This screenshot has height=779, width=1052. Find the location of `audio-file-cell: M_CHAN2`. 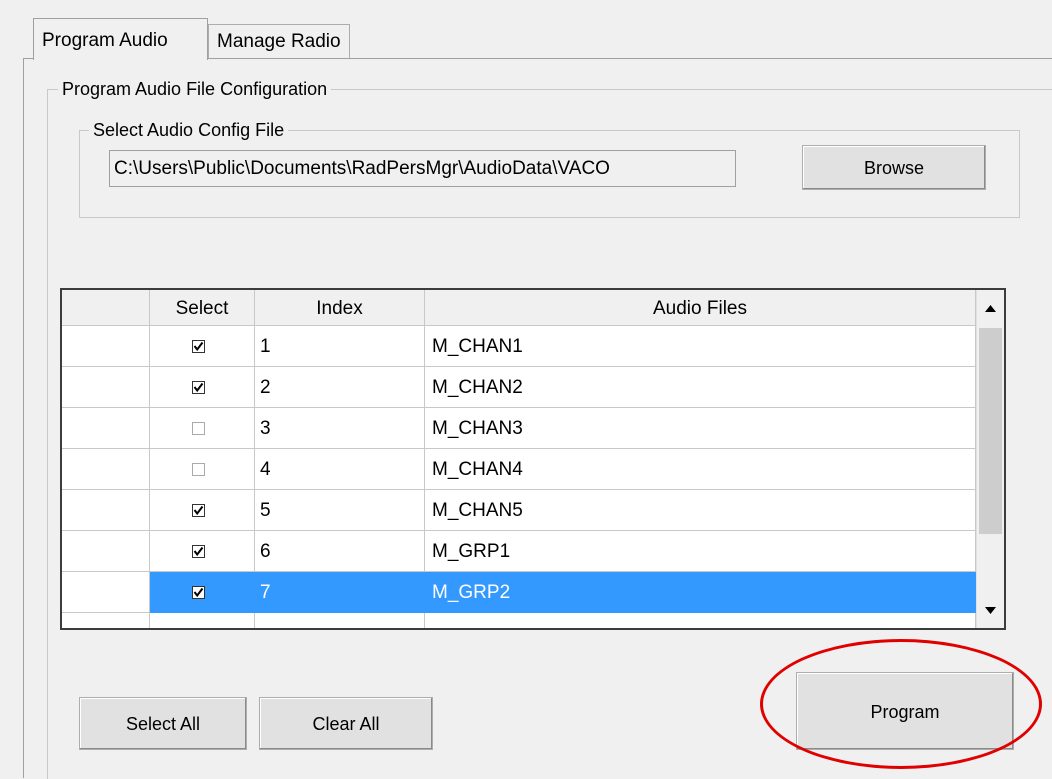

audio-file-cell: M_CHAN2 is located at coordinates (700, 387).